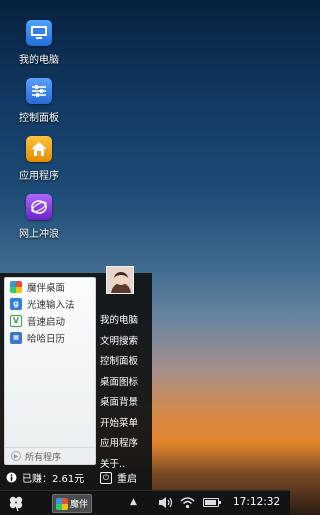  I want to click on clover-icon, so click(16, 504).